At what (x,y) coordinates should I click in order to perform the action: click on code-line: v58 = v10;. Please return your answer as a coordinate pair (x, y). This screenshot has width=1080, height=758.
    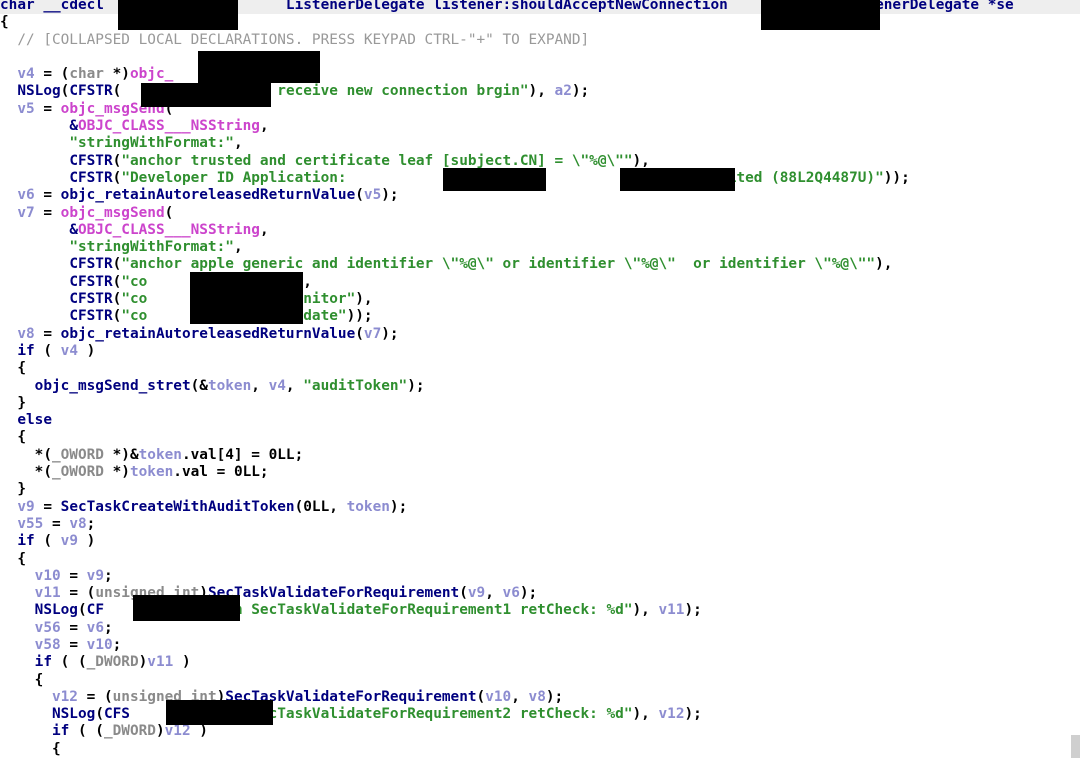
    Looking at the image, I should click on (540, 645).